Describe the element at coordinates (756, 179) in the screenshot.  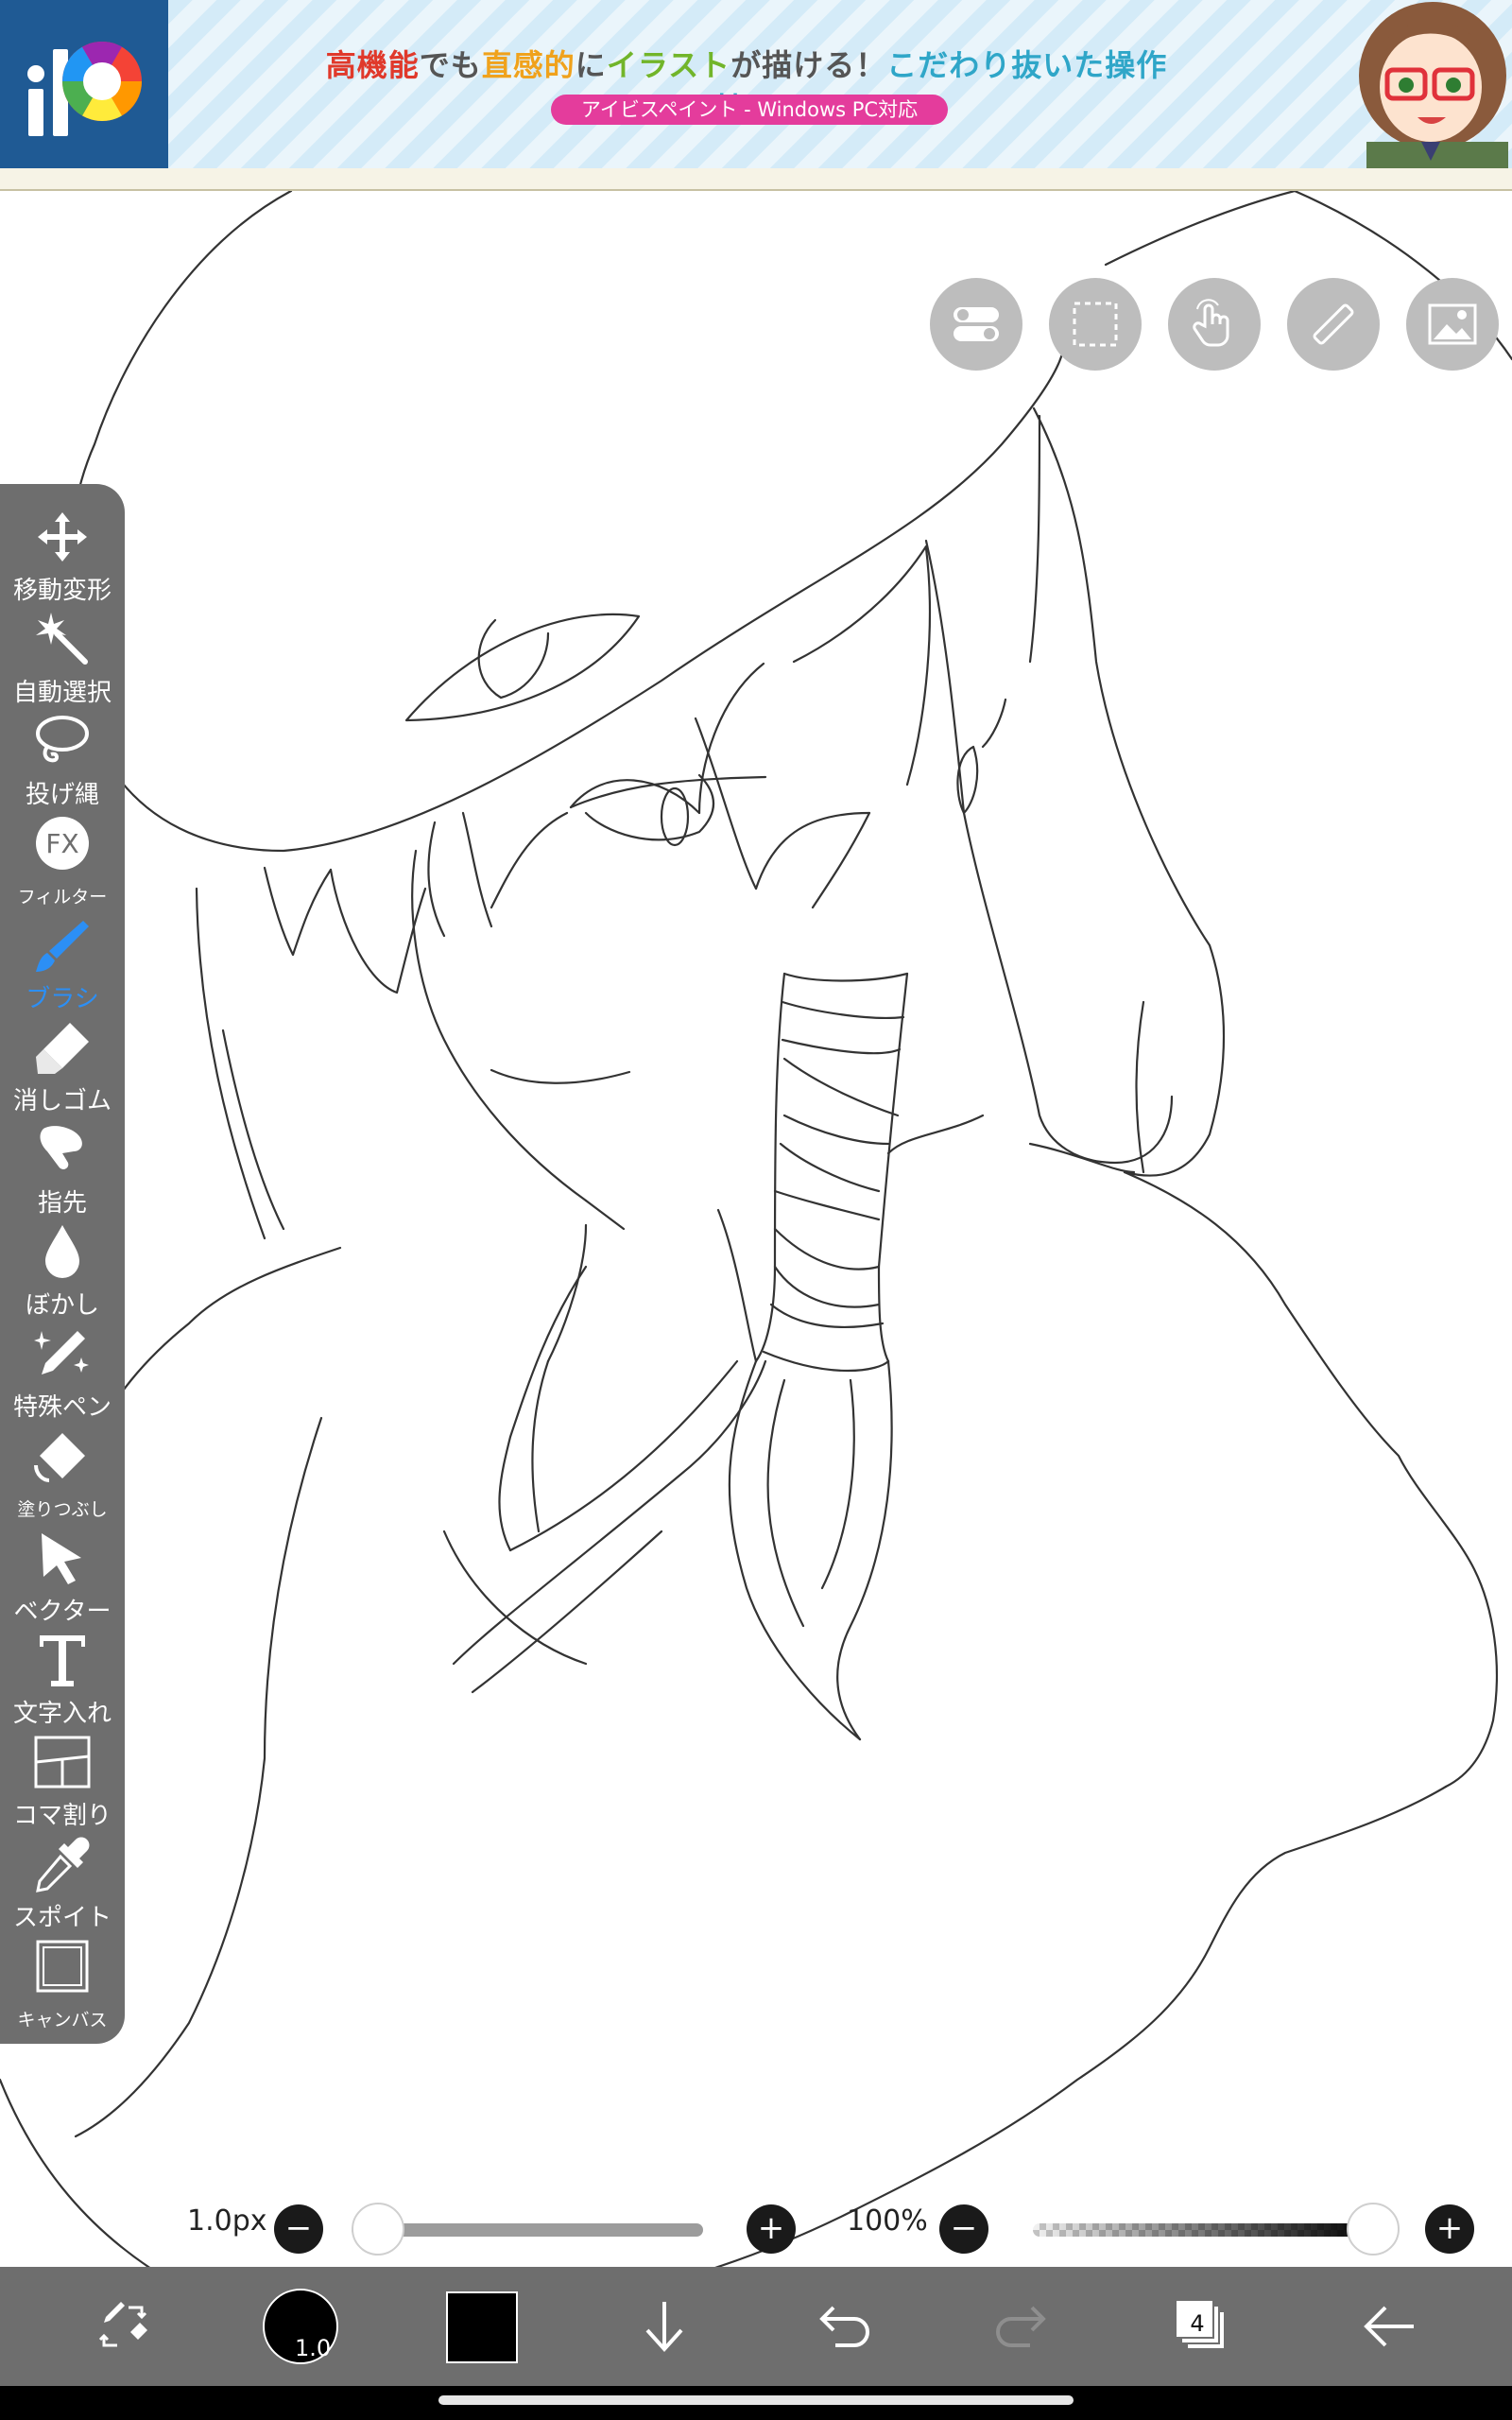
I see `ad-divider` at that location.